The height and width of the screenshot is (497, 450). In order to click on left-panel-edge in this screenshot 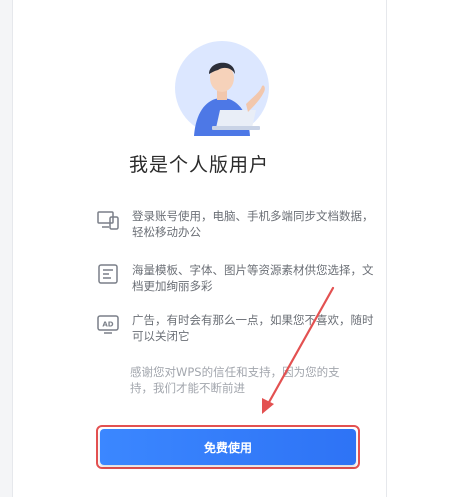, I will do `click(6, 248)`.